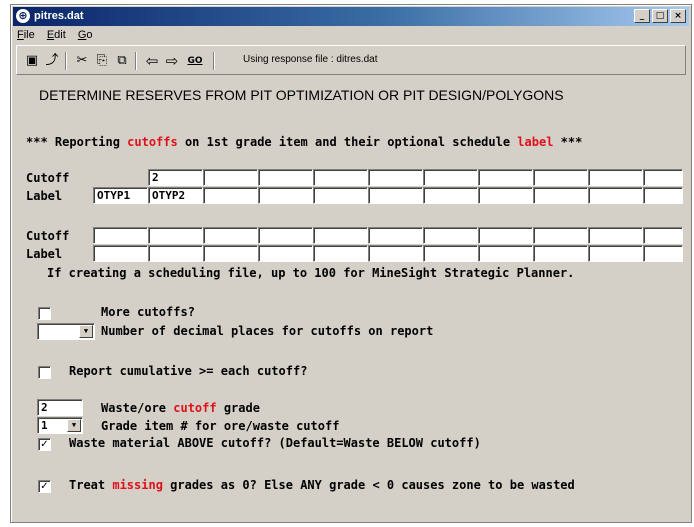 This screenshot has height=527, width=694. What do you see at coordinates (180, 408) in the screenshot?
I see `waste-ore-cutoff-label: Waste/ore cutoff grade` at bounding box center [180, 408].